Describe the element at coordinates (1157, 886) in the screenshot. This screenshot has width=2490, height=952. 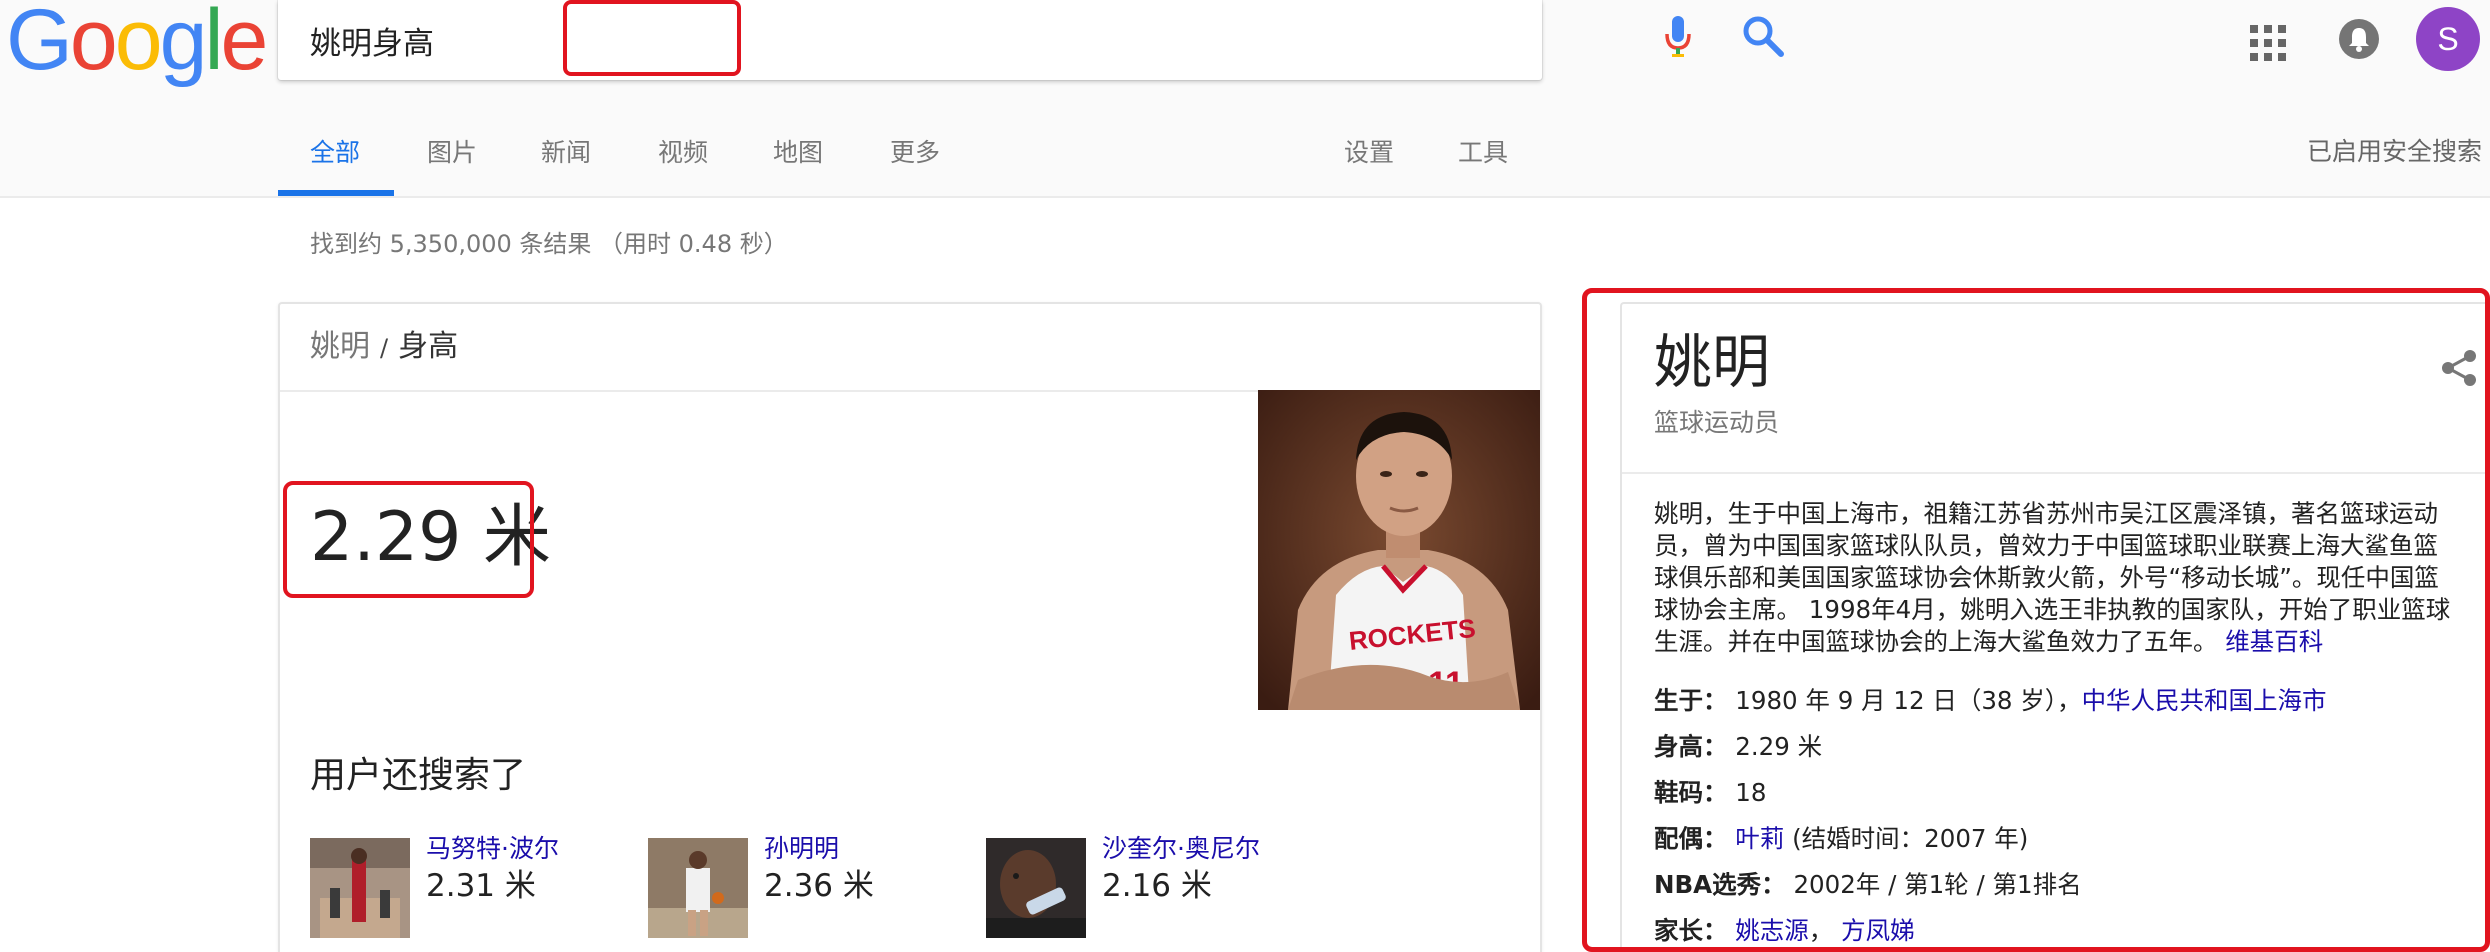
I see `related-value: 2.16 米` at that location.